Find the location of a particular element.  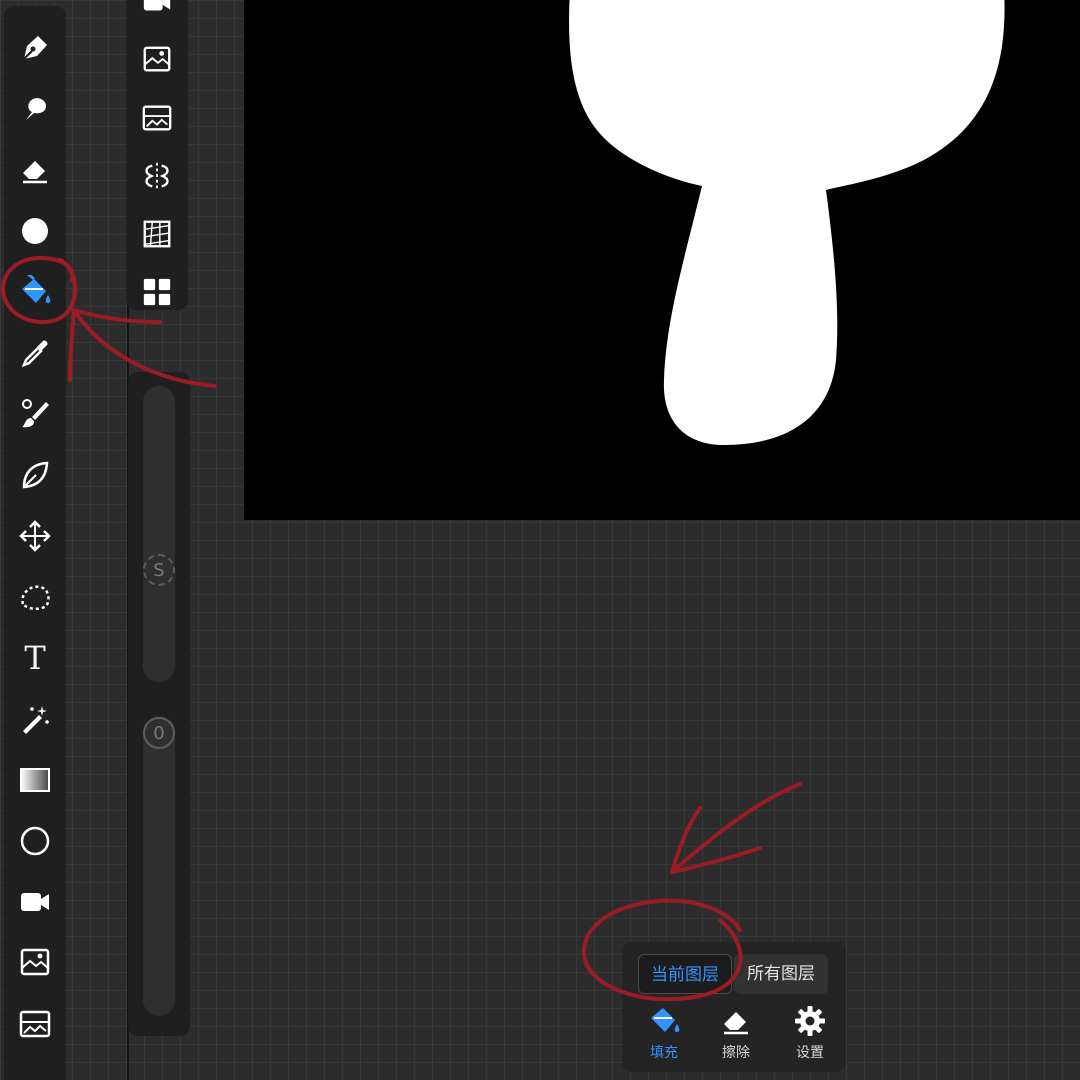

lasso-icon is located at coordinates (35, 597).